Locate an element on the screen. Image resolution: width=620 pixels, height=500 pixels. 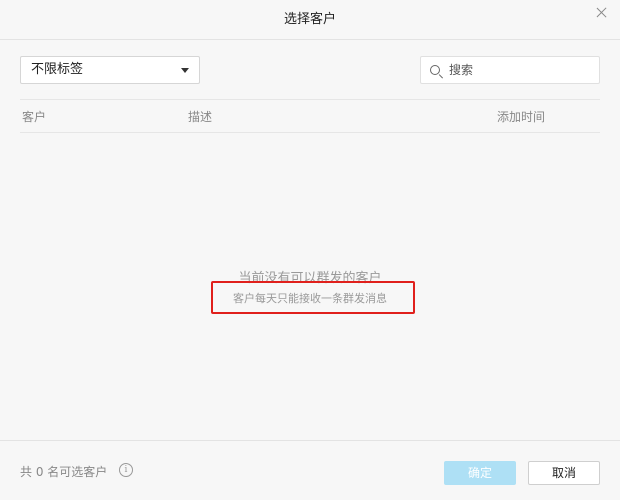
cancel-button: 取消 is located at coordinates (564, 473).